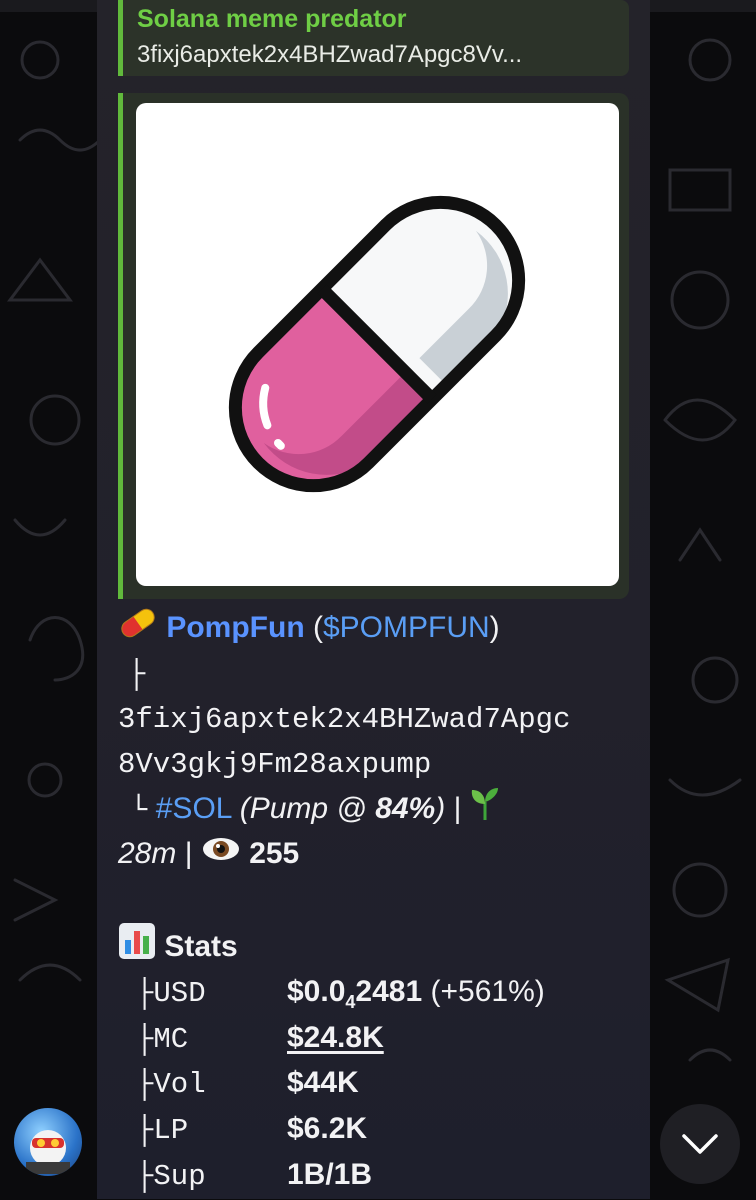 This screenshot has height=1200, width=756. What do you see at coordinates (440, 808) in the screenshot?
I see `pump-suffix: )` at bounding box center [440, 808].